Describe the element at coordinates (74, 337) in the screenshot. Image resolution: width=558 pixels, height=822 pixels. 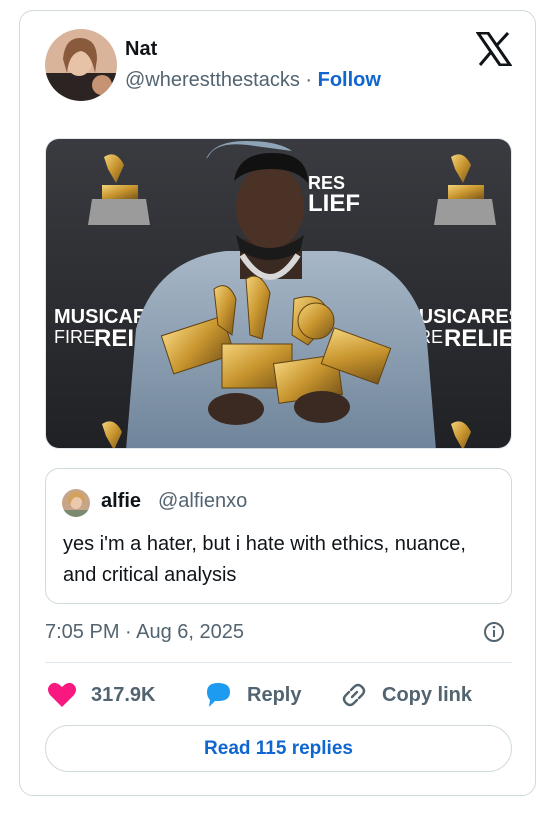
I see `svg-text: FIRE` at that location.